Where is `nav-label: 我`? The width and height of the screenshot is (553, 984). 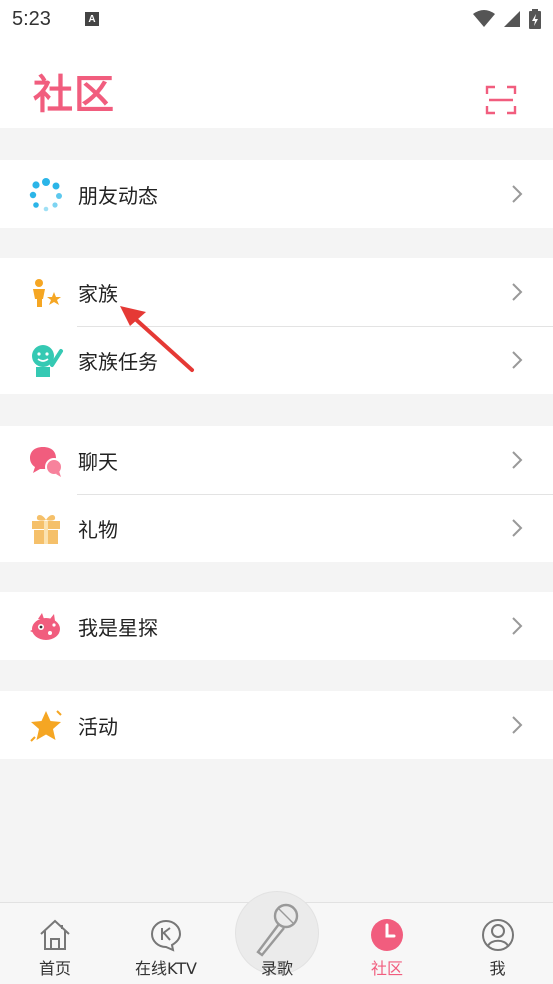 nav-label: 我 is located at coordinates (497, 968).